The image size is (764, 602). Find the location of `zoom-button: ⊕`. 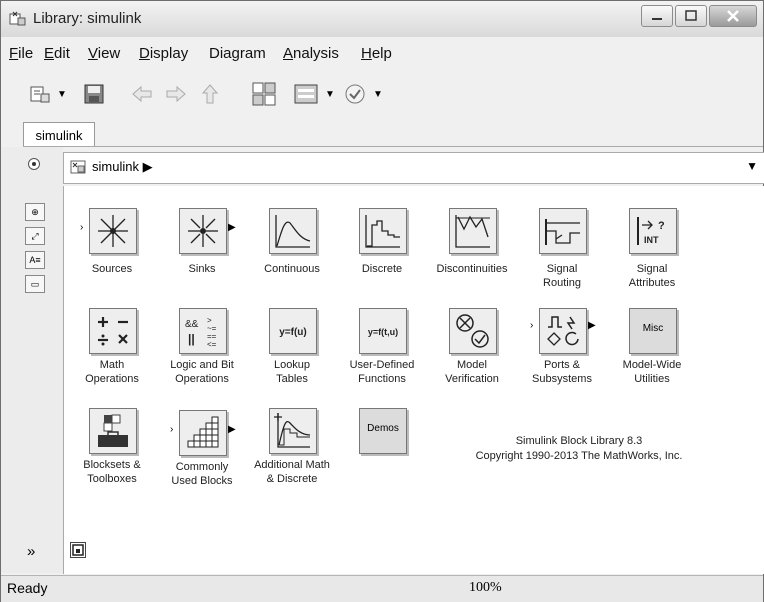

zoom-button: ⊕ is located at coordinates (35, 212).